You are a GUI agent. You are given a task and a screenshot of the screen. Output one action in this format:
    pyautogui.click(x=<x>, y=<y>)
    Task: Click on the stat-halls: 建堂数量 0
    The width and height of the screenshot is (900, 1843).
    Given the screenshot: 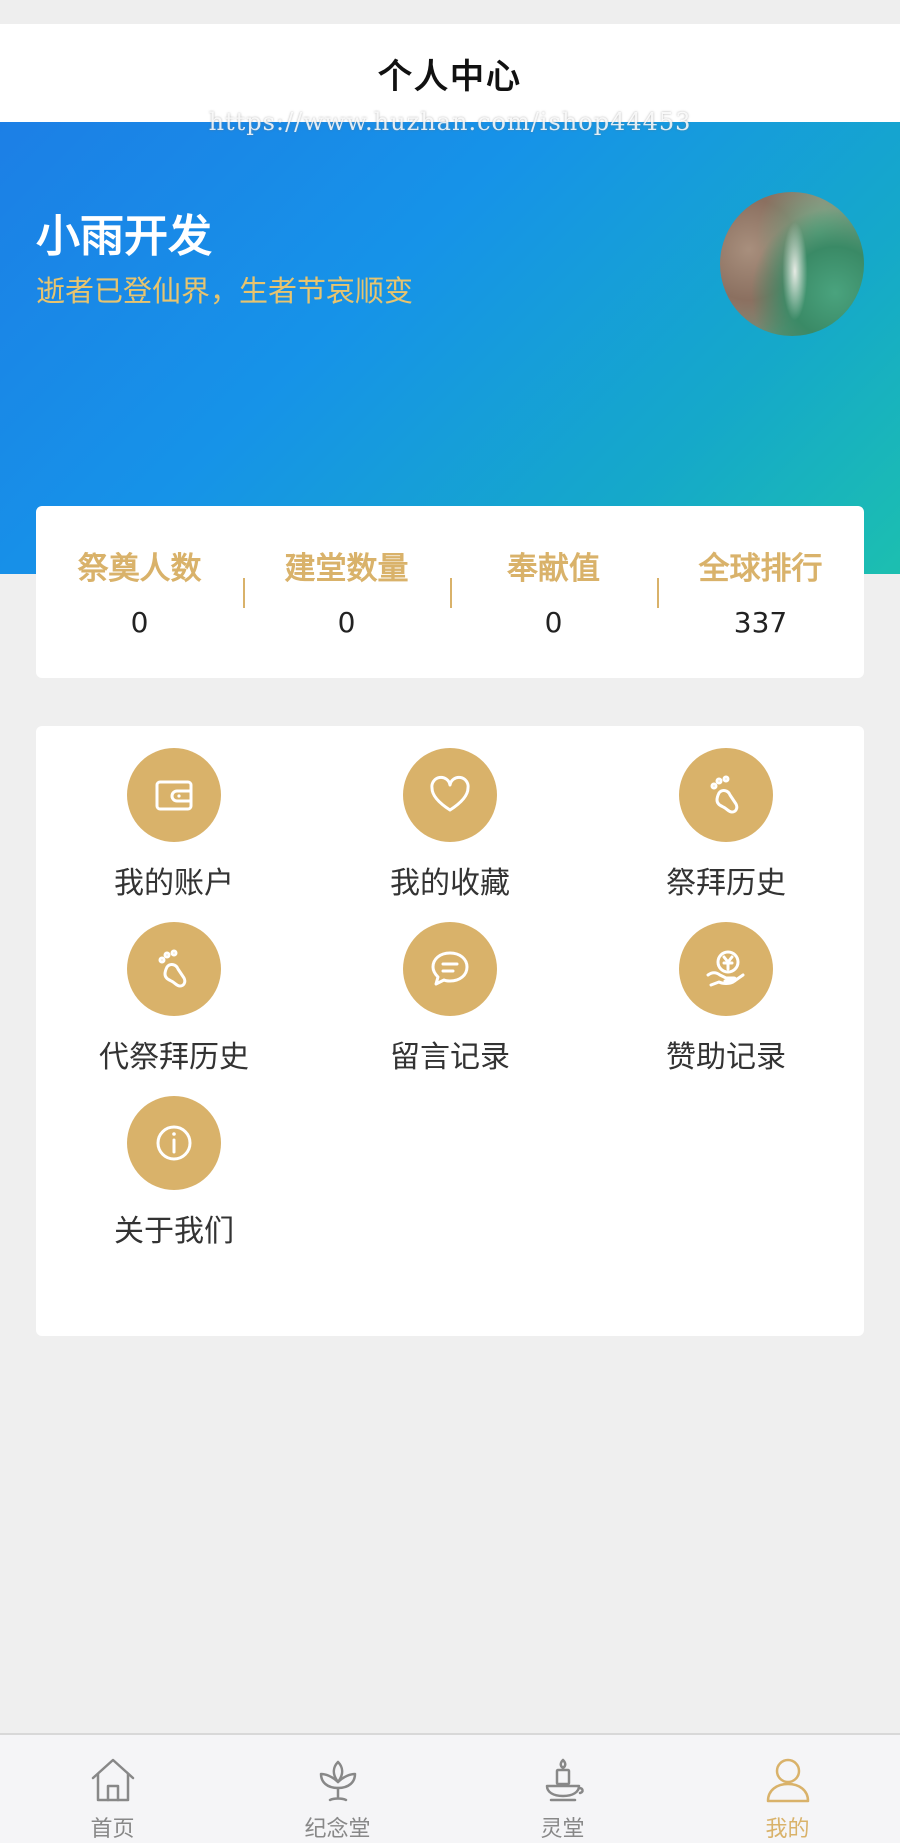 What is the action you would take?
    pyautogui.click(x=346, y=592)
    